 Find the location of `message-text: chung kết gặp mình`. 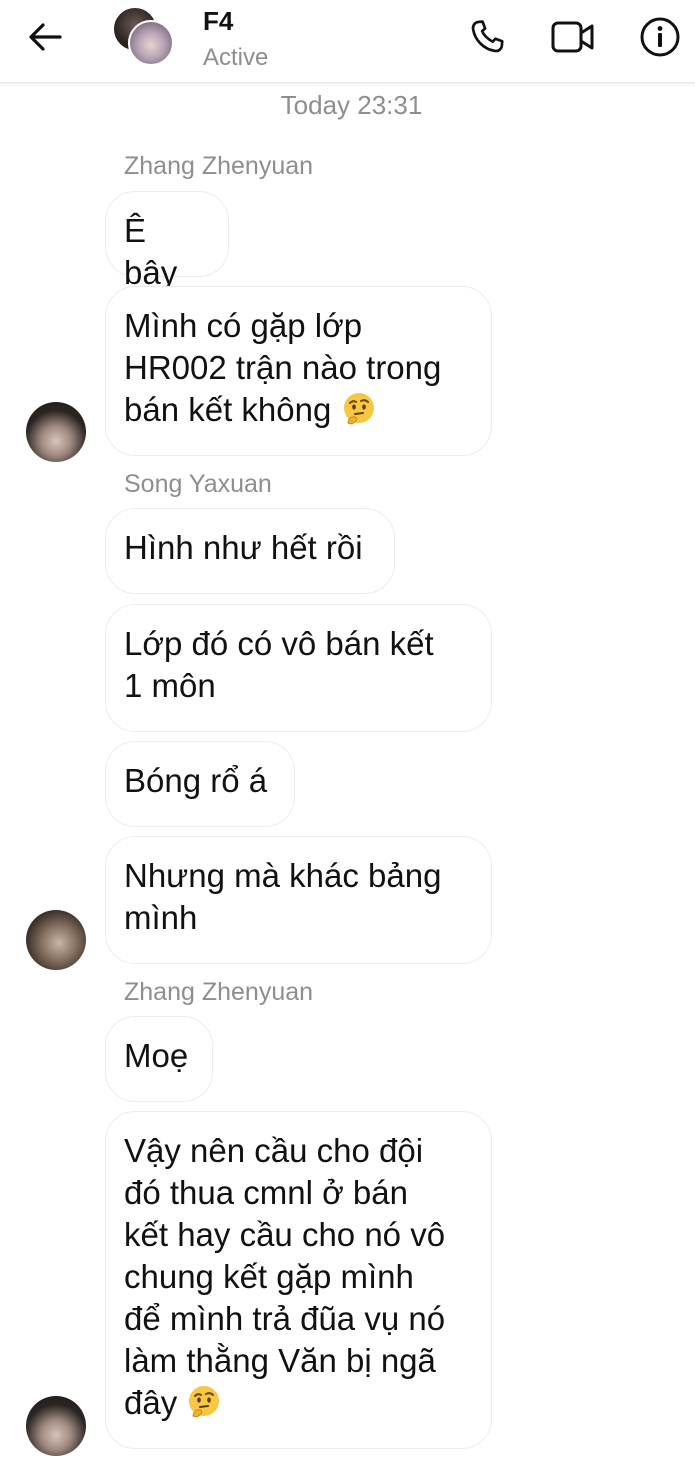

message-text: chung kết gặp mình is located at coordinates (269, 1276).